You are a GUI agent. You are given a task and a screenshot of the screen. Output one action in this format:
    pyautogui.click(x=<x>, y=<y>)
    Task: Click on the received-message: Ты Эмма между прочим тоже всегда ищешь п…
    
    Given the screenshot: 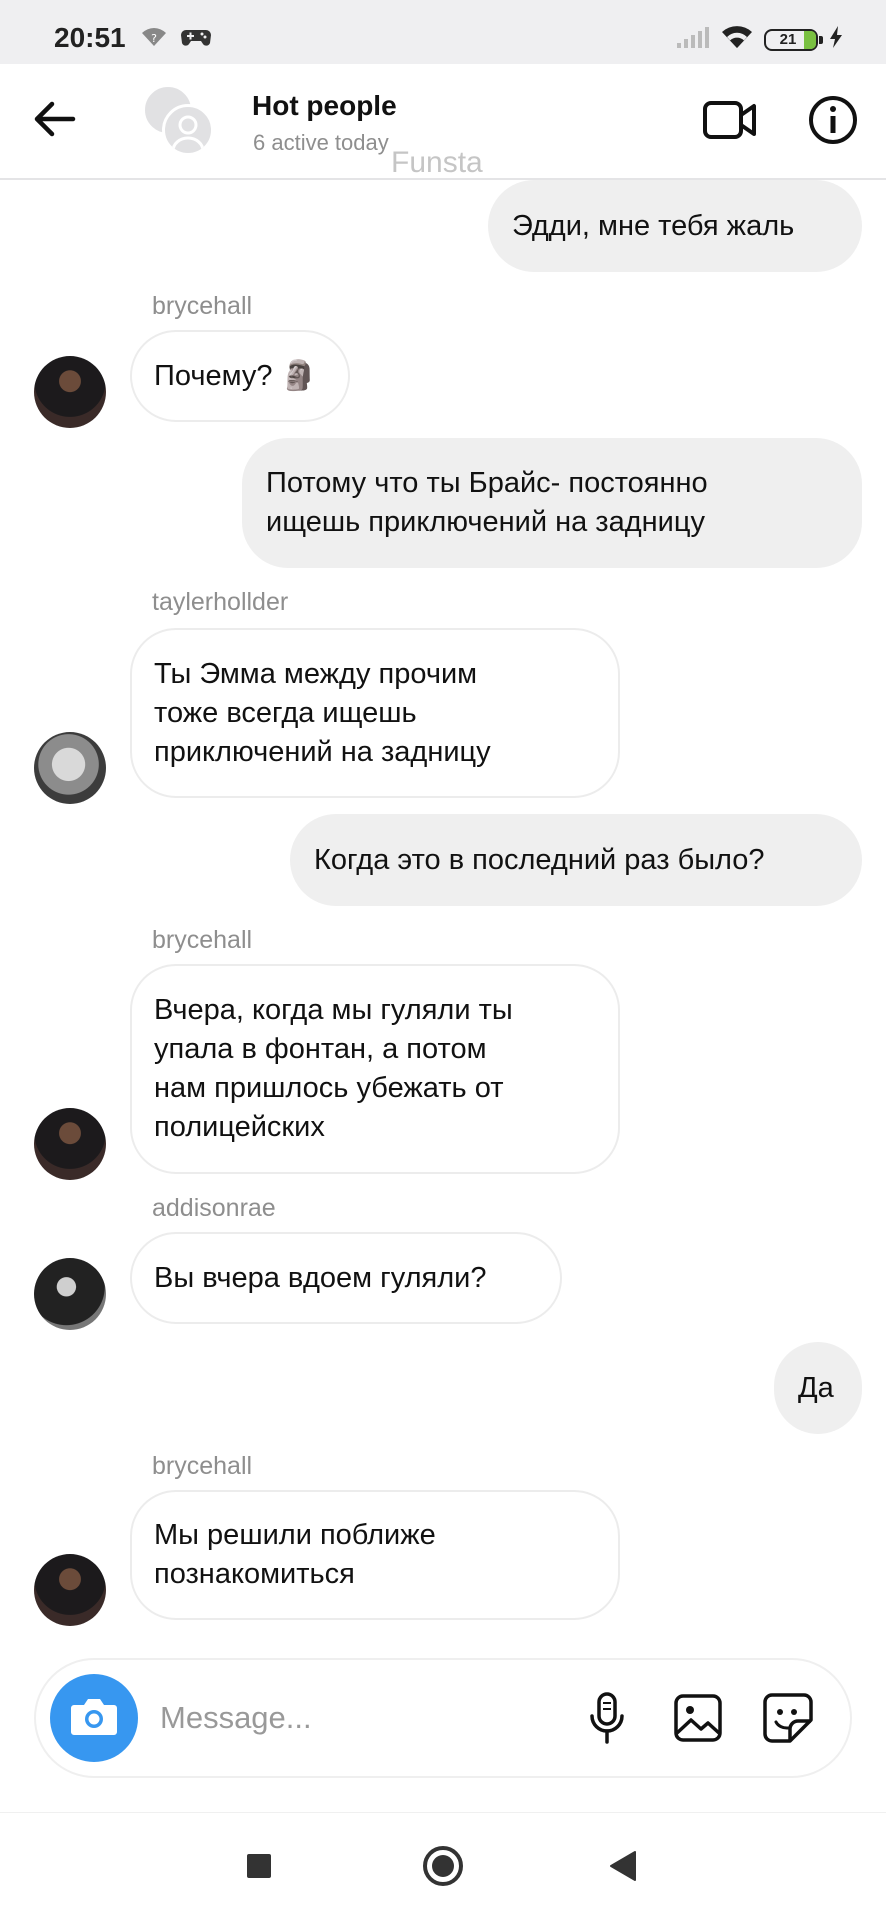 What is the action you would take?
    pyautogui.click(x=375, y=713)
    